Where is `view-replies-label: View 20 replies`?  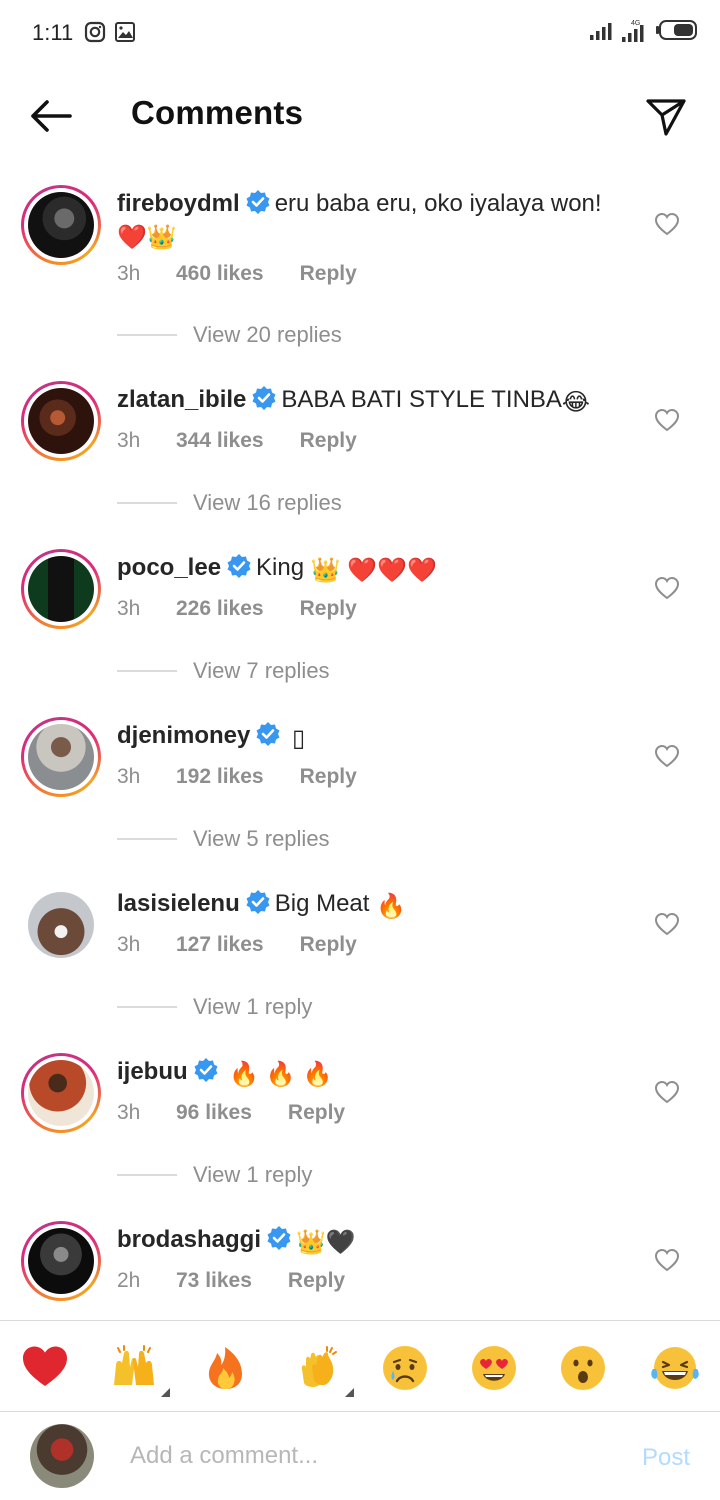 view-replies-label: View 20 replies is located at coordinates (267, 334).